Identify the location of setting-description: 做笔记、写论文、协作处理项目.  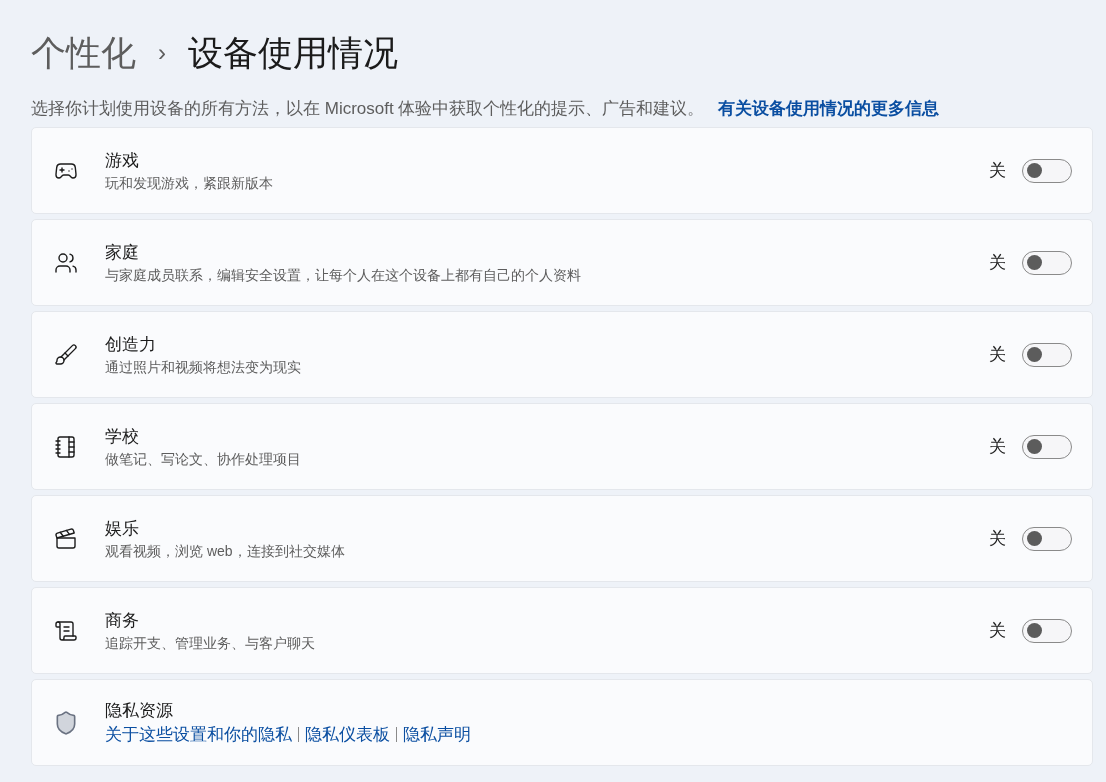
(203, 459).